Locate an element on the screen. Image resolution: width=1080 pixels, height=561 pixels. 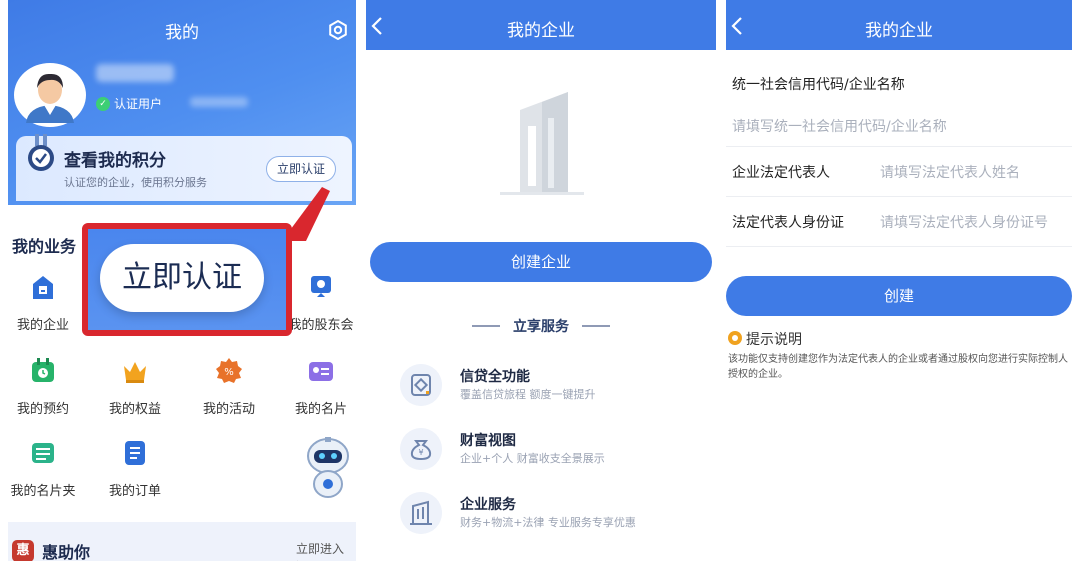
credit-card-icon is located at coordinates (421, 385).